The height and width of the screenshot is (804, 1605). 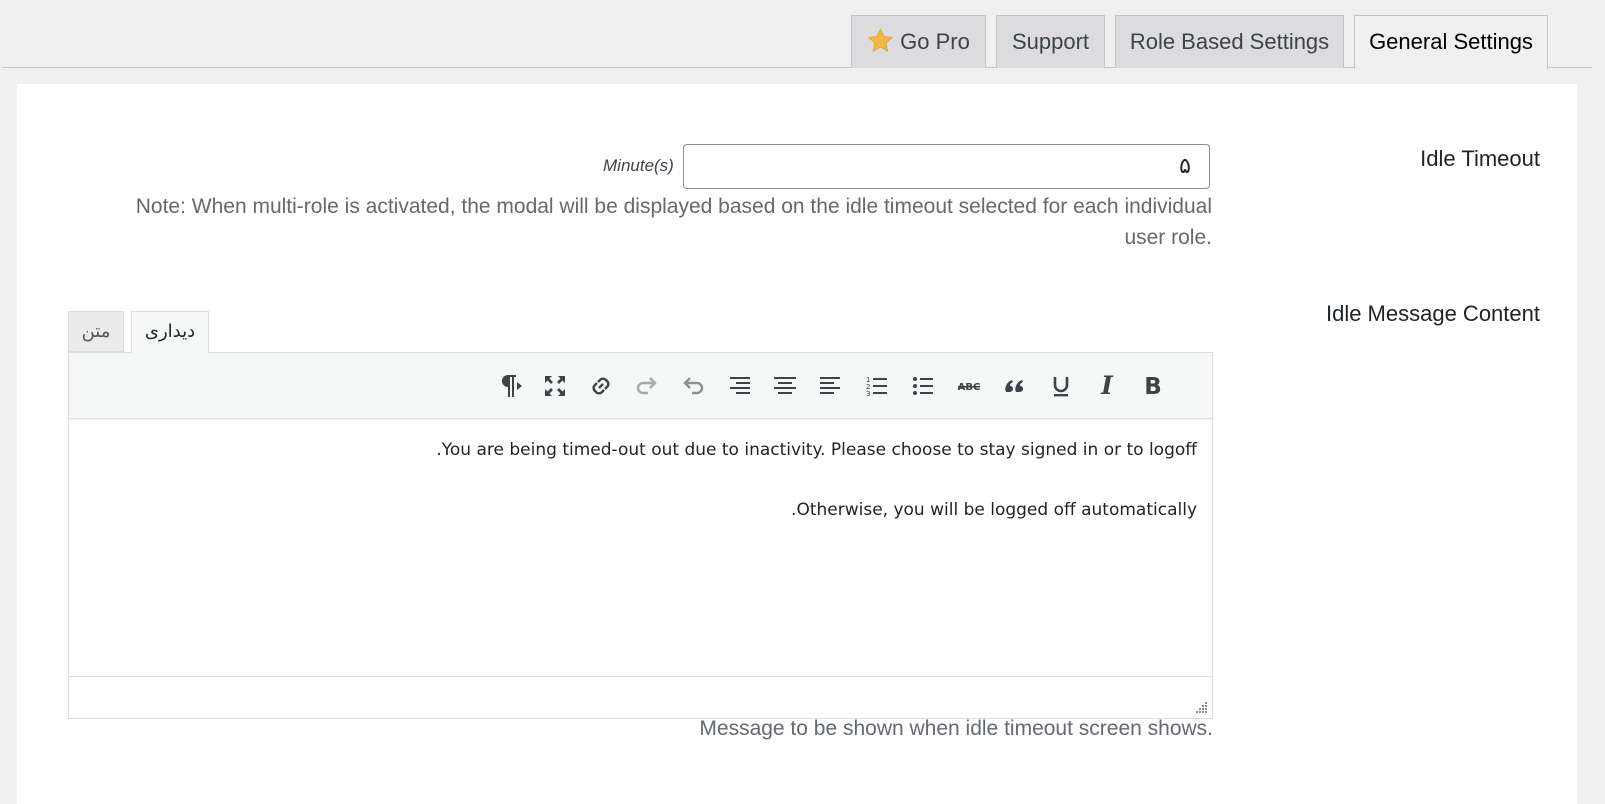 I want to click on resize-handle-icon, so click(x=1201, y=707).